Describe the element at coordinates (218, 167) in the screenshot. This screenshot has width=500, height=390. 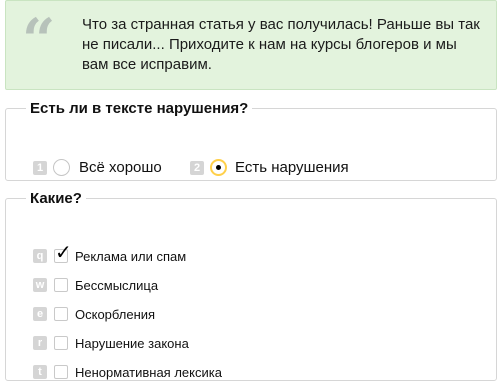
I see `radio-button-selected` at that location.